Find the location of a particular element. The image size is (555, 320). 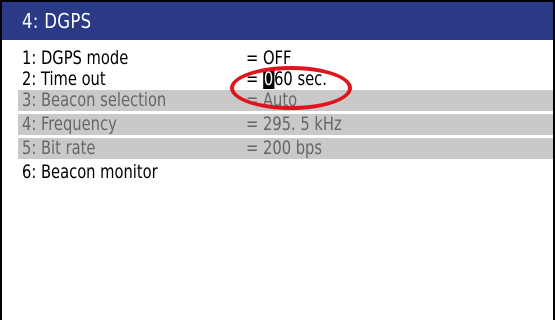

title-bar: 4: DGPS is located at coordinates (277, 21).